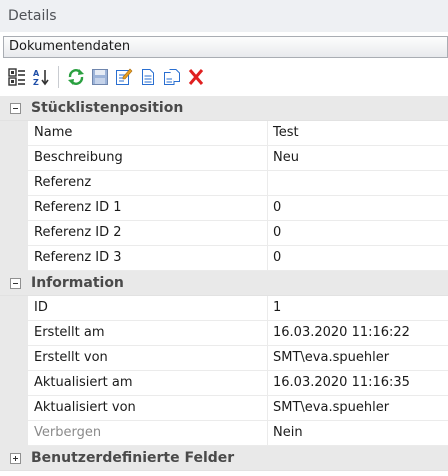  I want to click on delete-icon, so click(196, 77).